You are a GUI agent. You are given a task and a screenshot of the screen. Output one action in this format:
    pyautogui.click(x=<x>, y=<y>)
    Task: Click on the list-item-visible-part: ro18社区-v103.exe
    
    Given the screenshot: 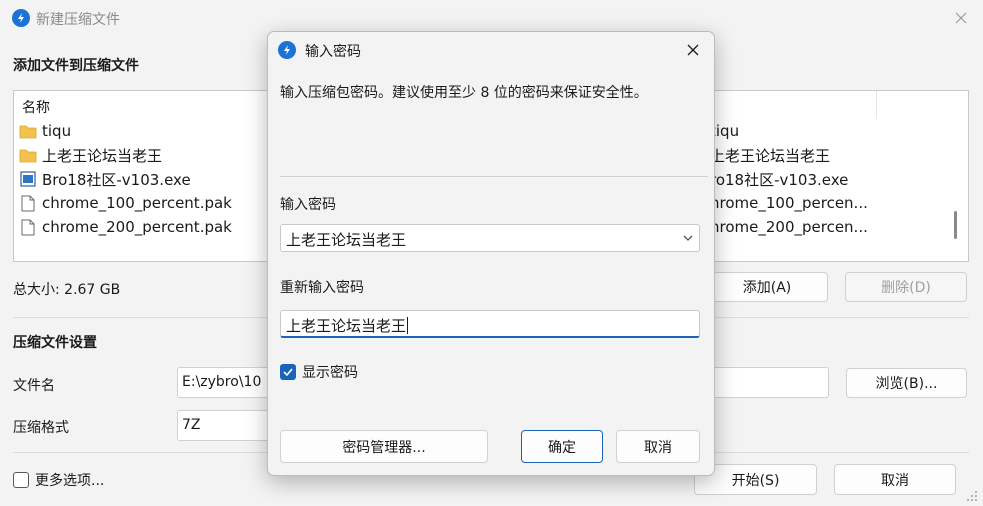 What is the action you would take?
    pyautogui.click(x=779, y=179)
    